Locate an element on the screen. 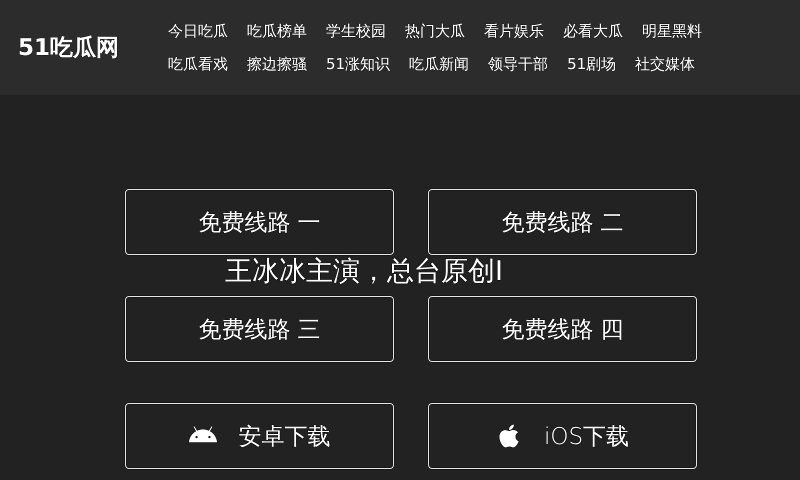 The width and height of the screenshot is (800, 480). nav-link: 必看大瓜 is located at coordinates (593, 31).